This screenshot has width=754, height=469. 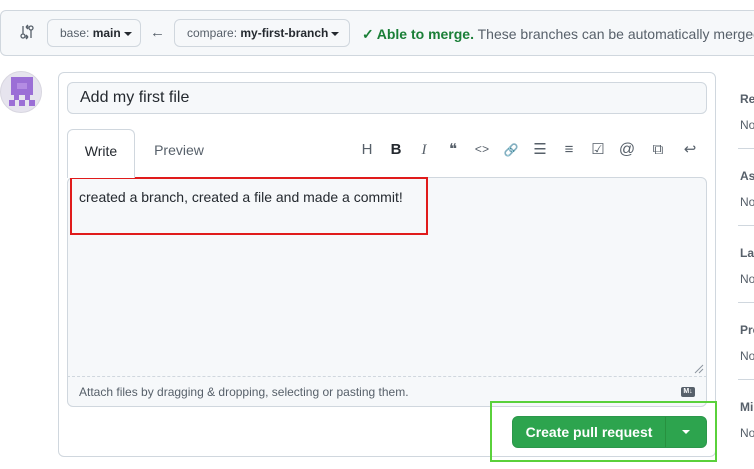 I want to click on bold-icon: B, so click(x=396, y=150).